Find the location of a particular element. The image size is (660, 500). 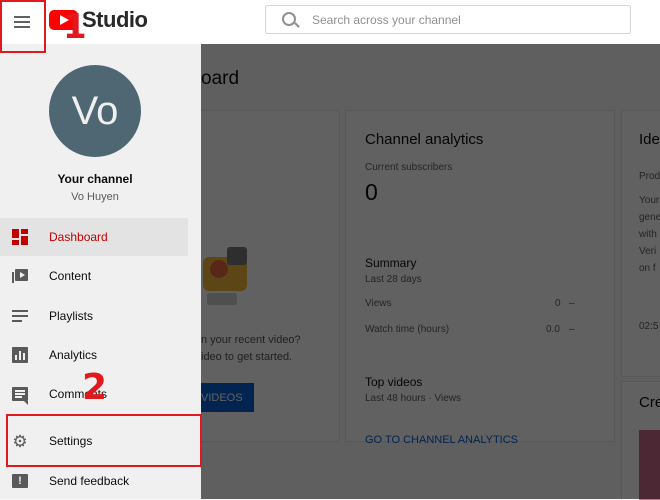

highlight-box-settings is located at coordinates (104, 440).